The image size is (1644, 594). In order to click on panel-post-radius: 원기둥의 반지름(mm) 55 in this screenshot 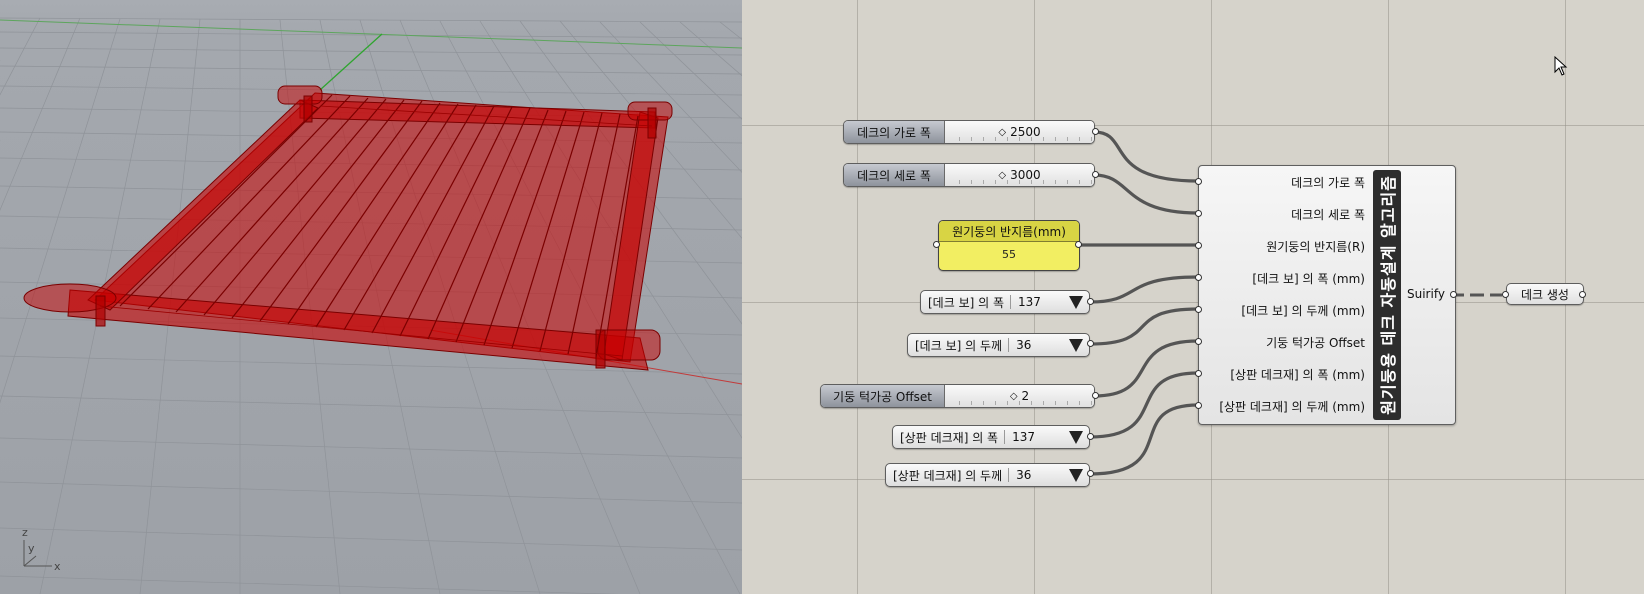, I will do `click(1009, 245)`.